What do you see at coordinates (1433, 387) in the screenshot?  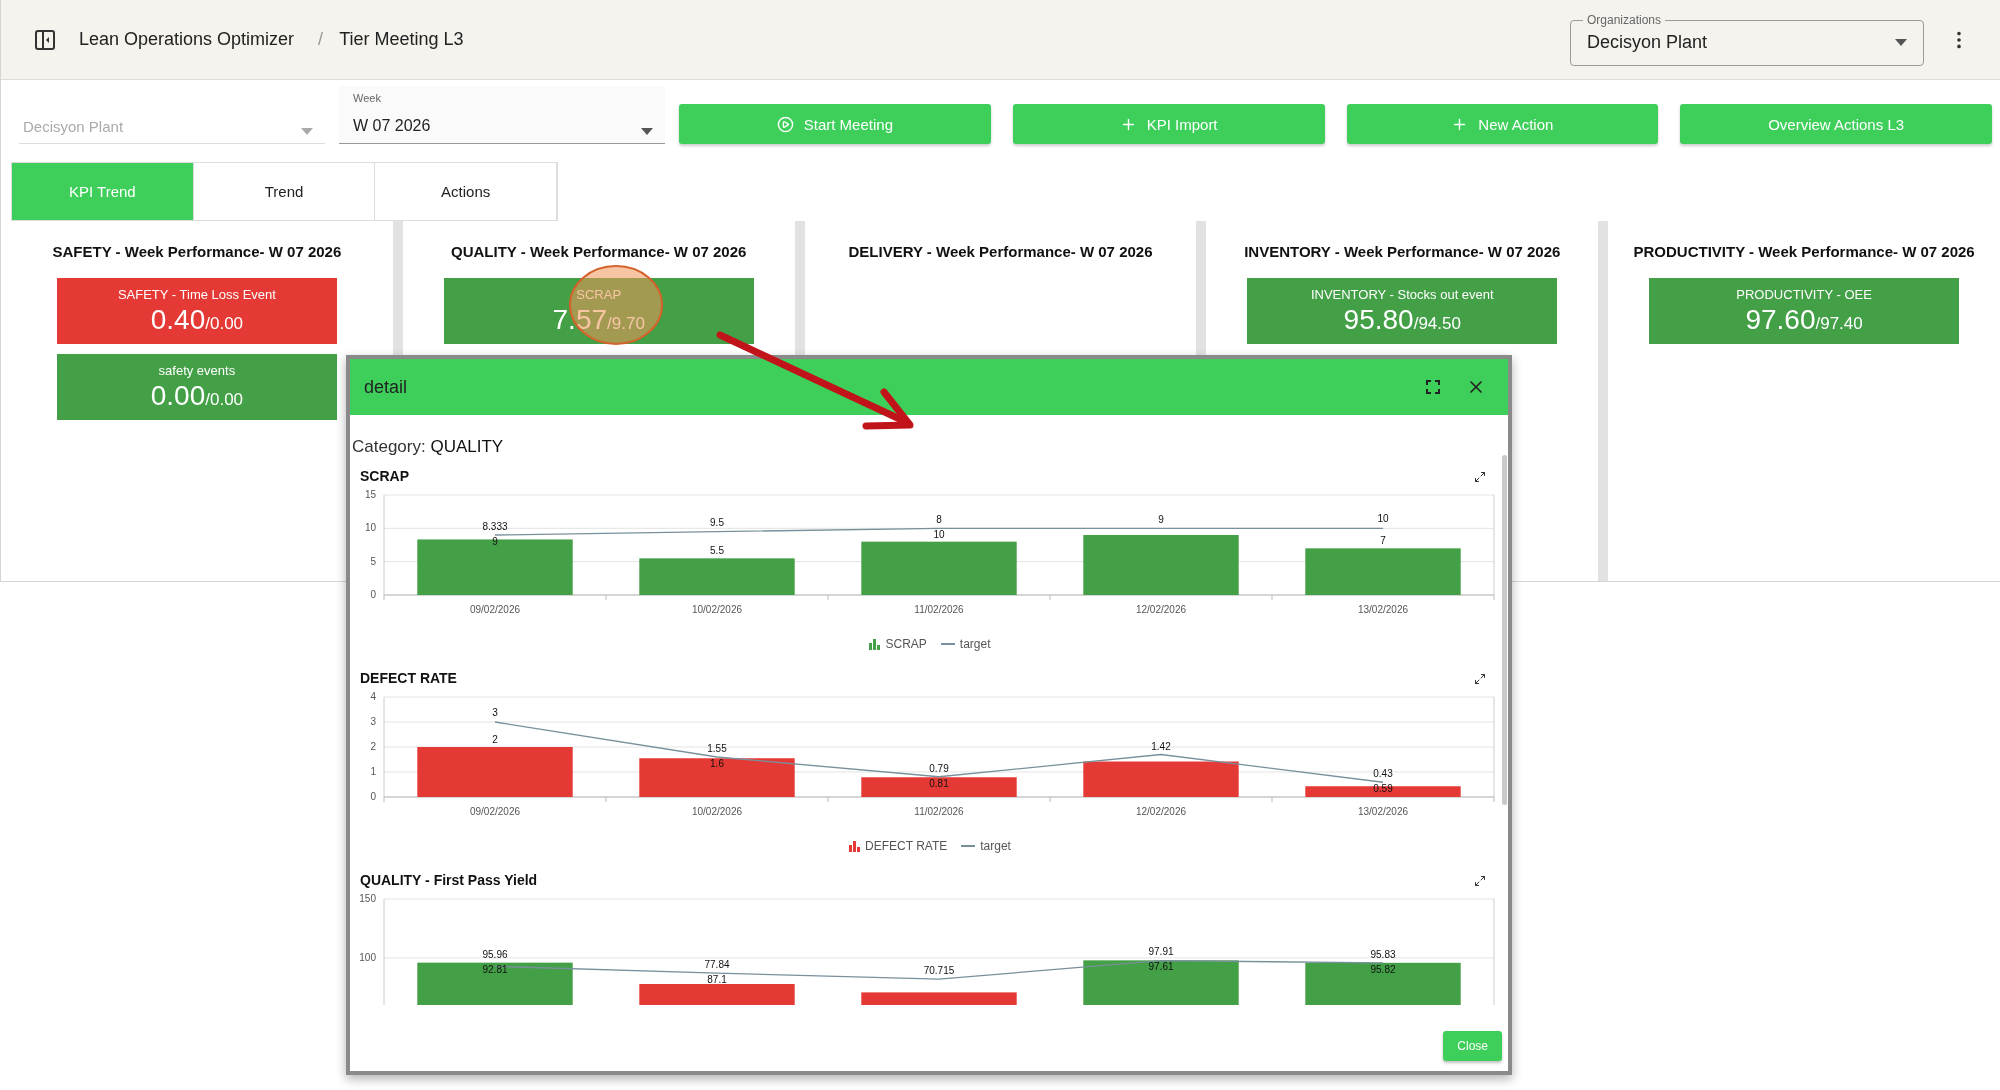 I see `fullscreen-icon` at bounding box center [1433, 387].